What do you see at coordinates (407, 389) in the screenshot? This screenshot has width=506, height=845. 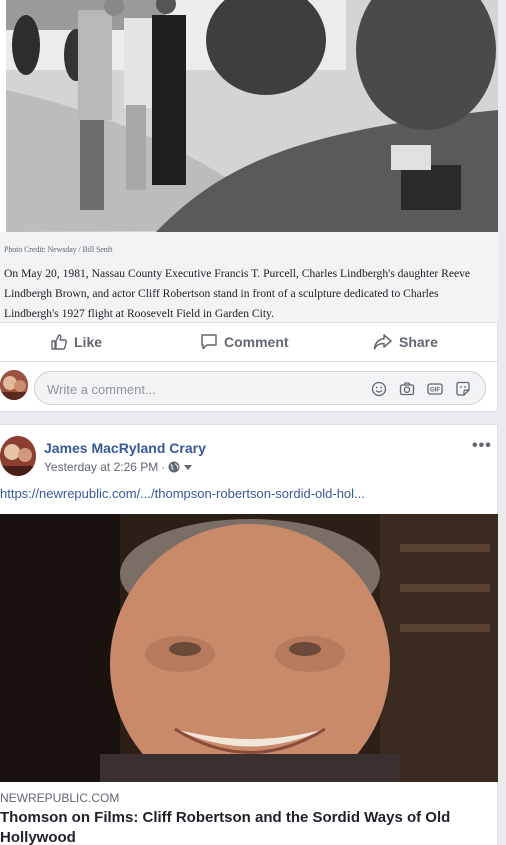 I see `camera-icon` at bounding box center [407, 389].